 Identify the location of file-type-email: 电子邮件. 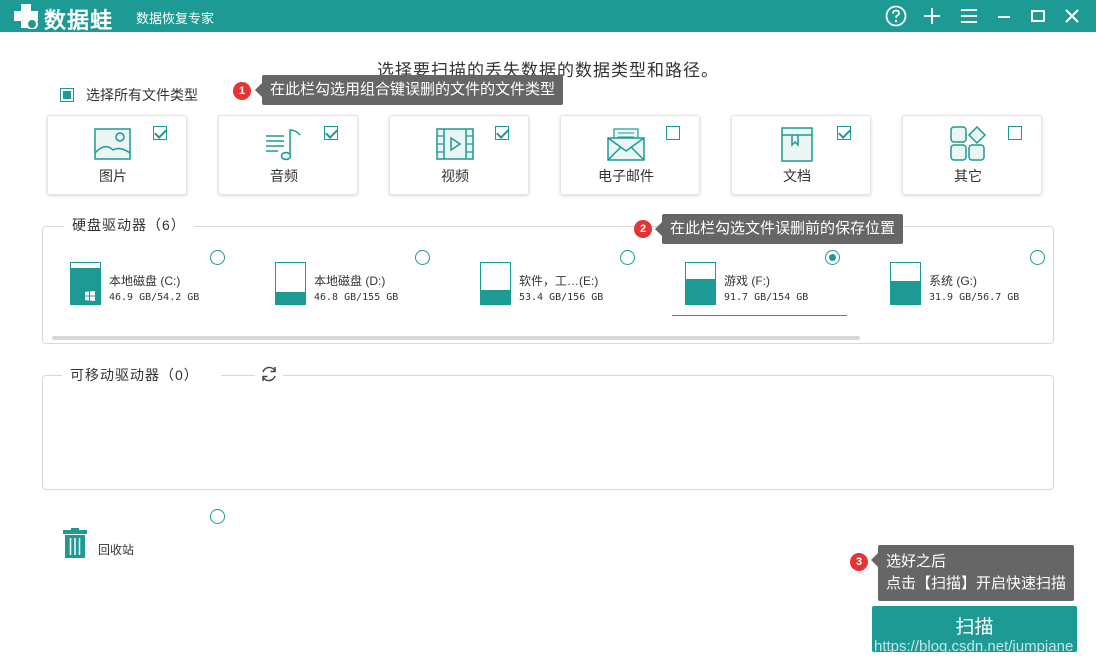
(630, 155).